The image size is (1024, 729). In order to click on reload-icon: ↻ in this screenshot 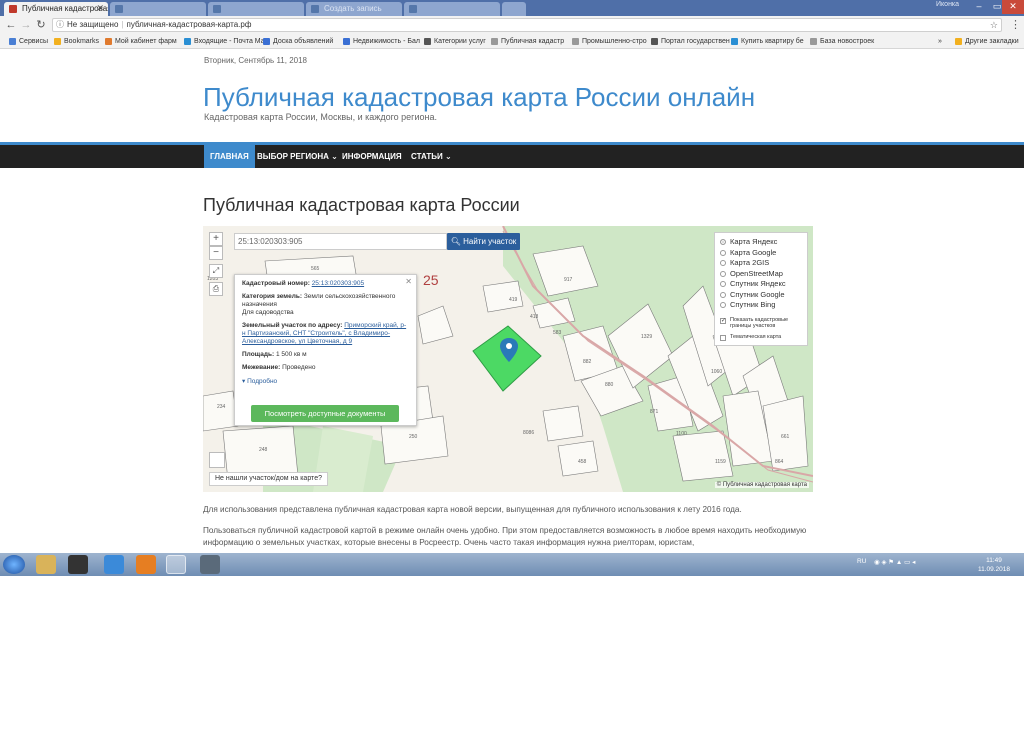, I will do `click(41, 25)`.